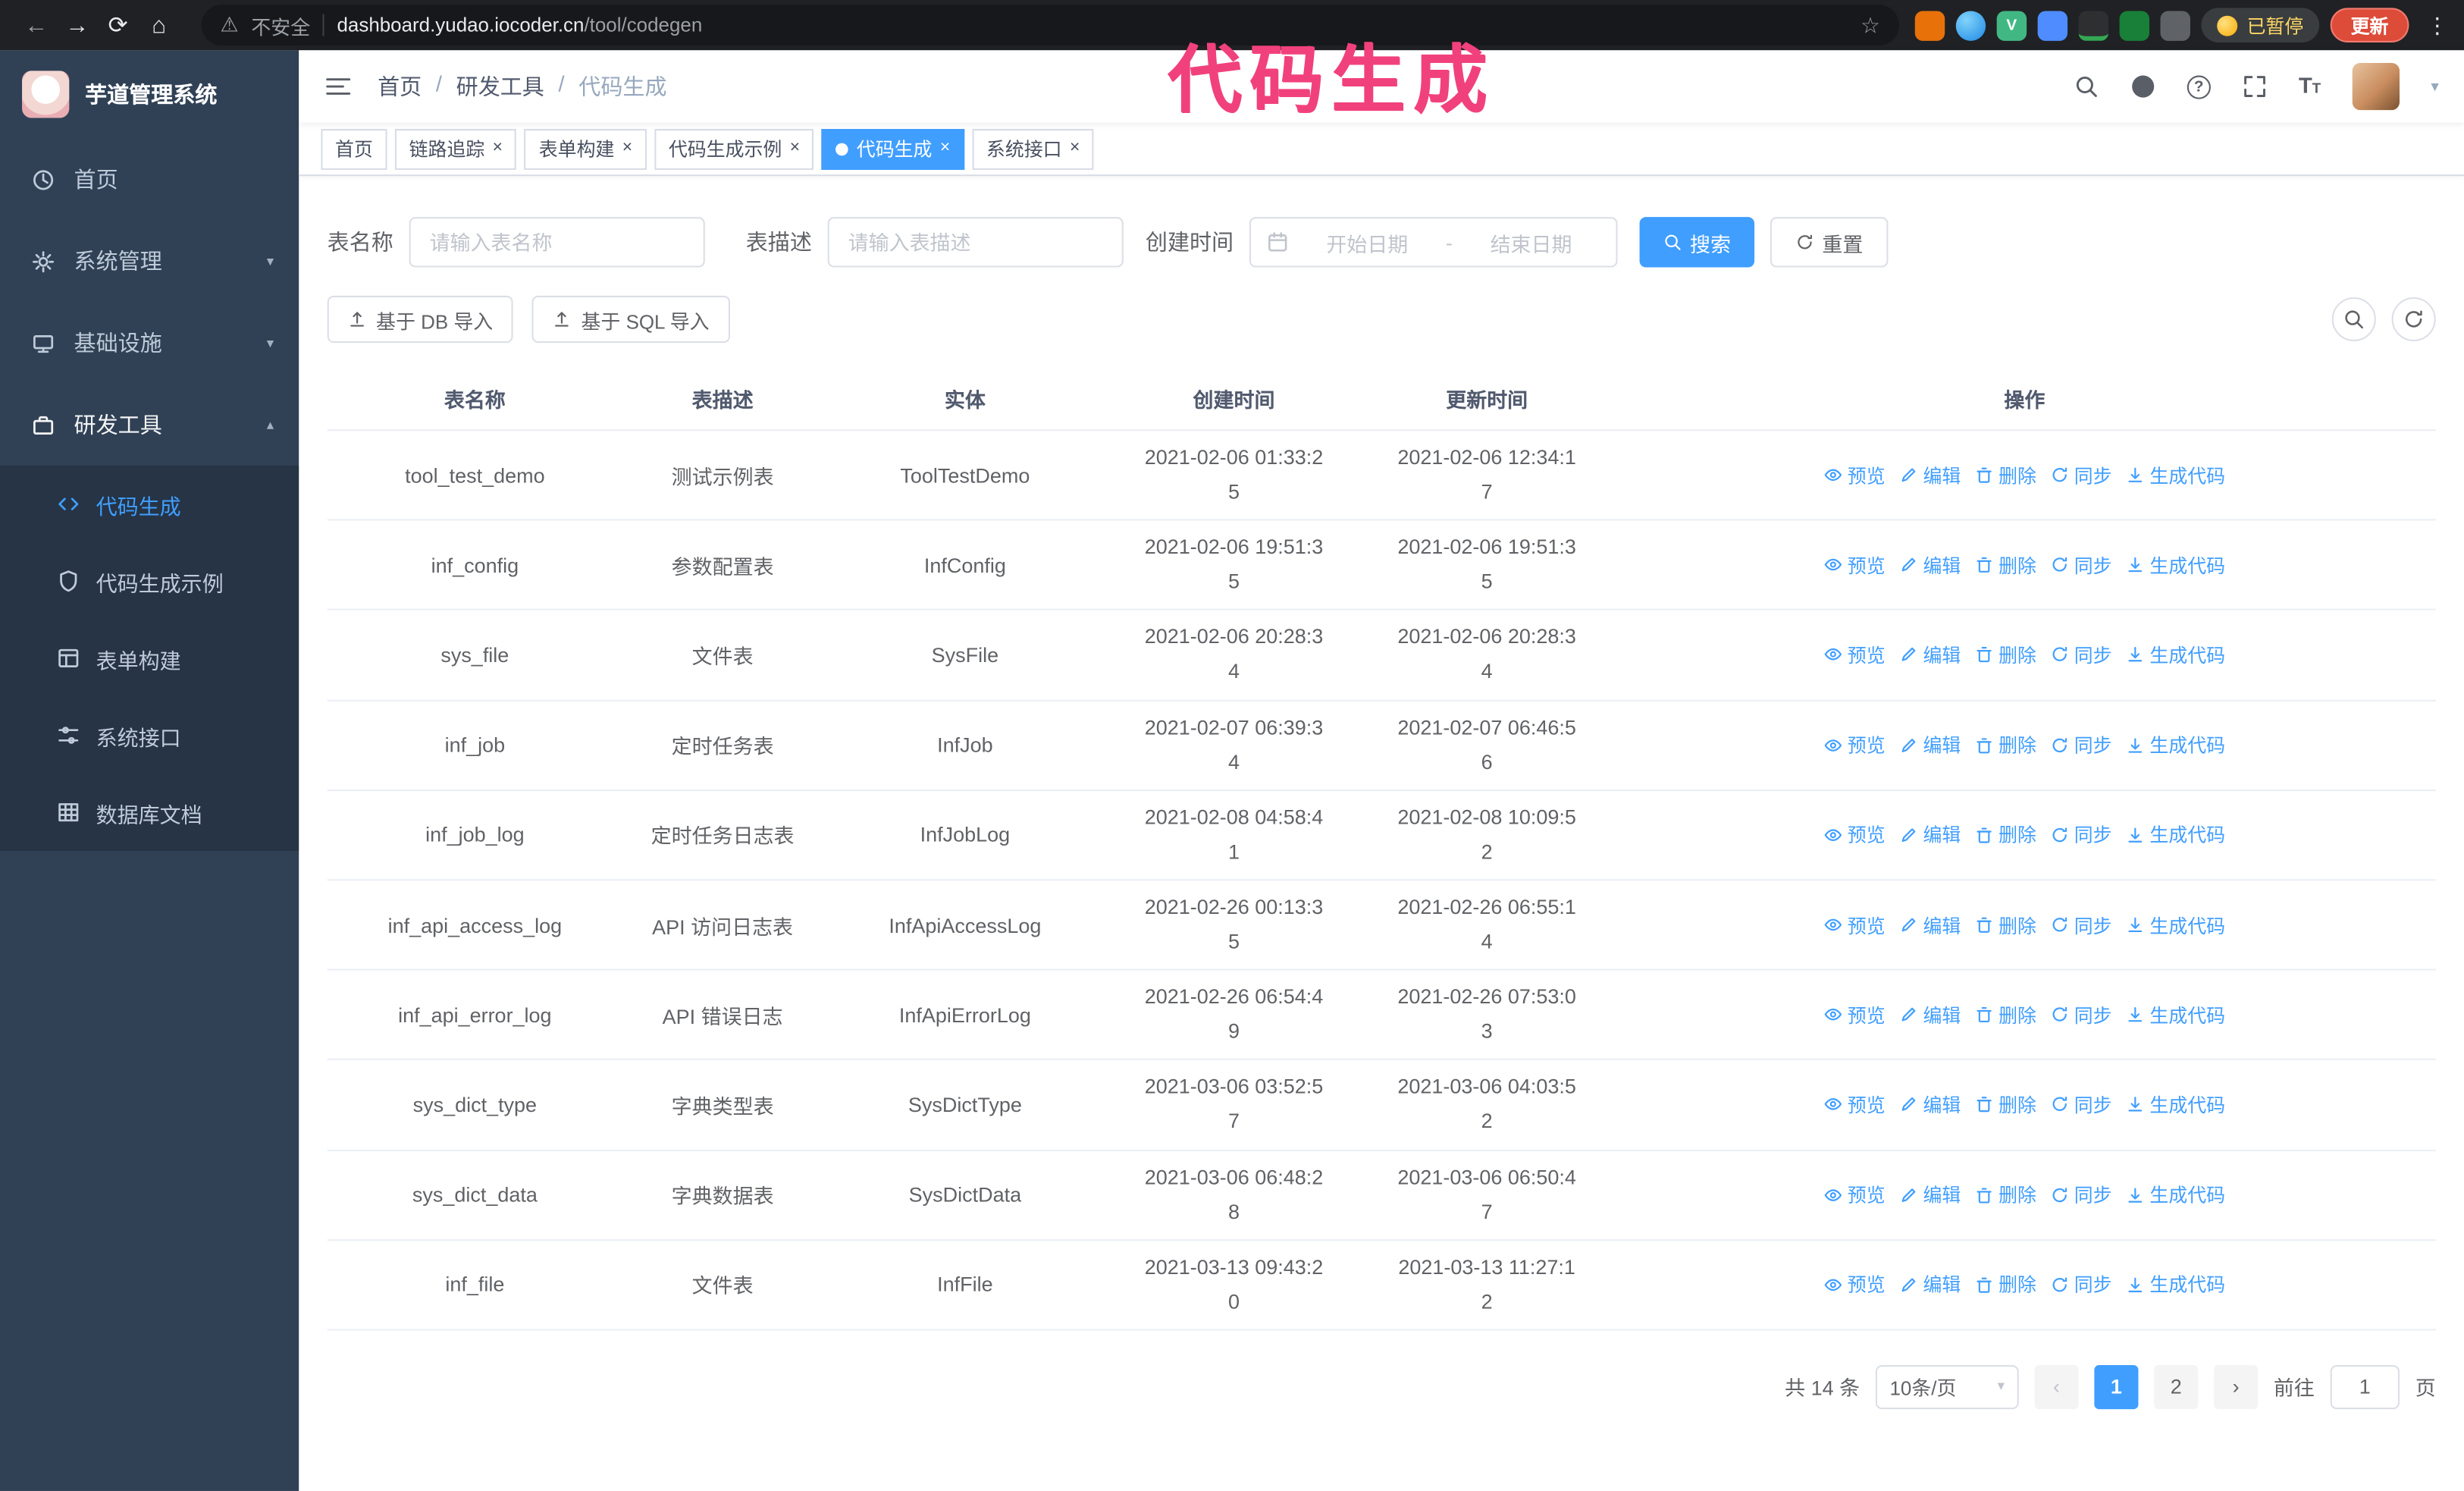 This screenshot has width=2464, height=1491. What do you see at coordinates (421, 319) in the screenshot?
I see `import-db-button: 基于 DB 导入` at bounding box center [421, 319].